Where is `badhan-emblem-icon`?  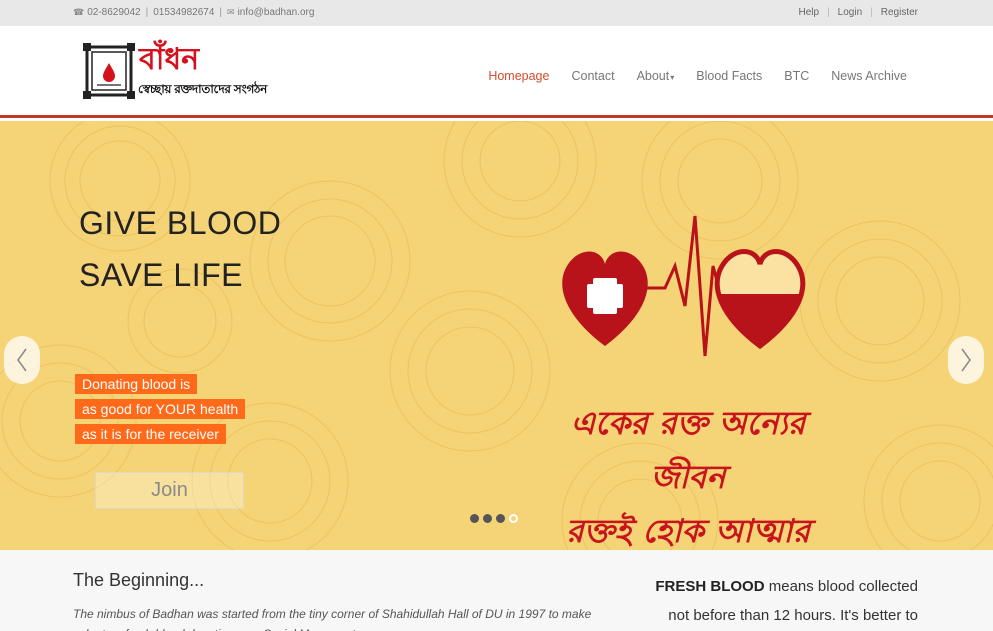 badhan-emblem-icon is located at coordinates (109, 71).